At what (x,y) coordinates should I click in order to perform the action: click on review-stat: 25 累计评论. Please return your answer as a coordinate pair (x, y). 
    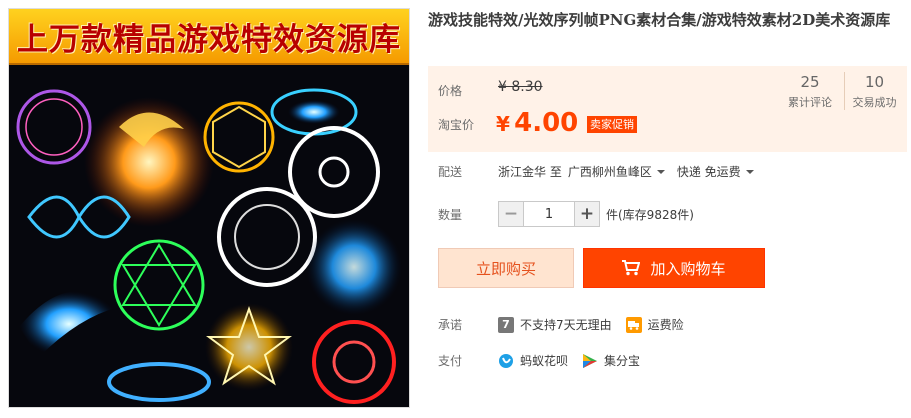
    Looking at the image, I should click on (810, 91).